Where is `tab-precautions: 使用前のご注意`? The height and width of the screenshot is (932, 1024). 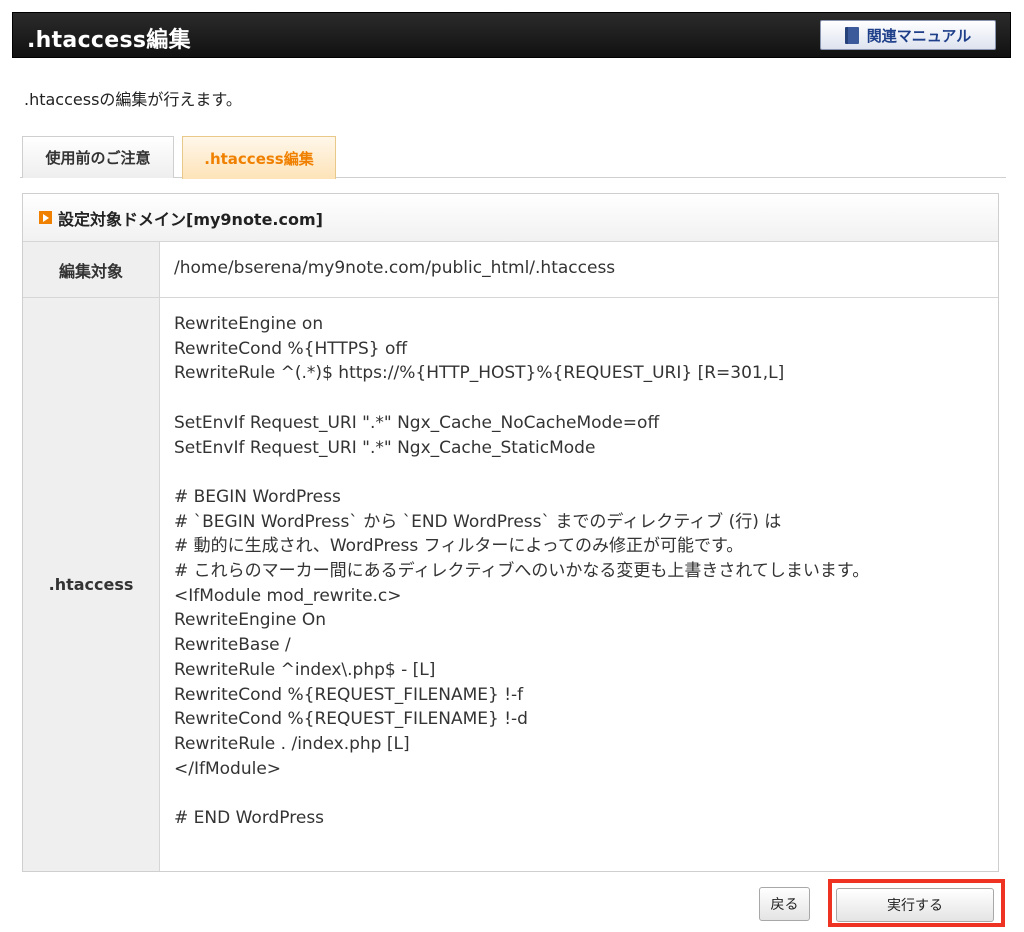 tab-precautions: 使用前のご注意 is located at coordinates (98, 157).